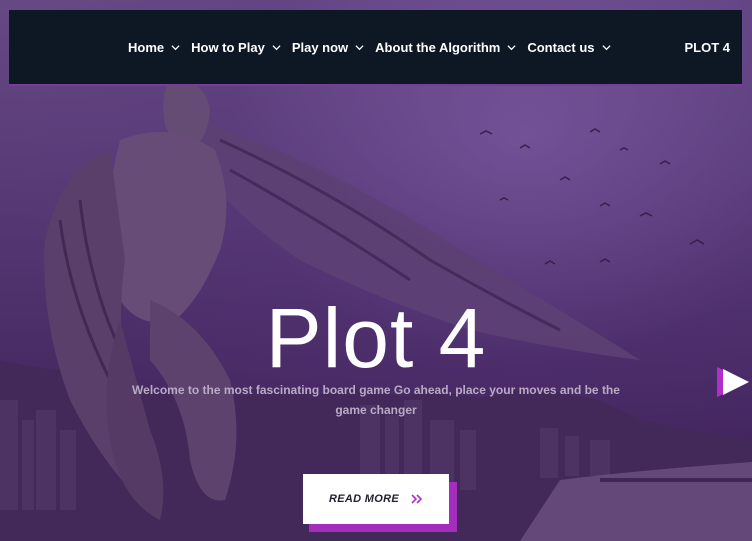  I want to click on nav-item-about-algorithm: About the Algorithm, so click(445, 47).